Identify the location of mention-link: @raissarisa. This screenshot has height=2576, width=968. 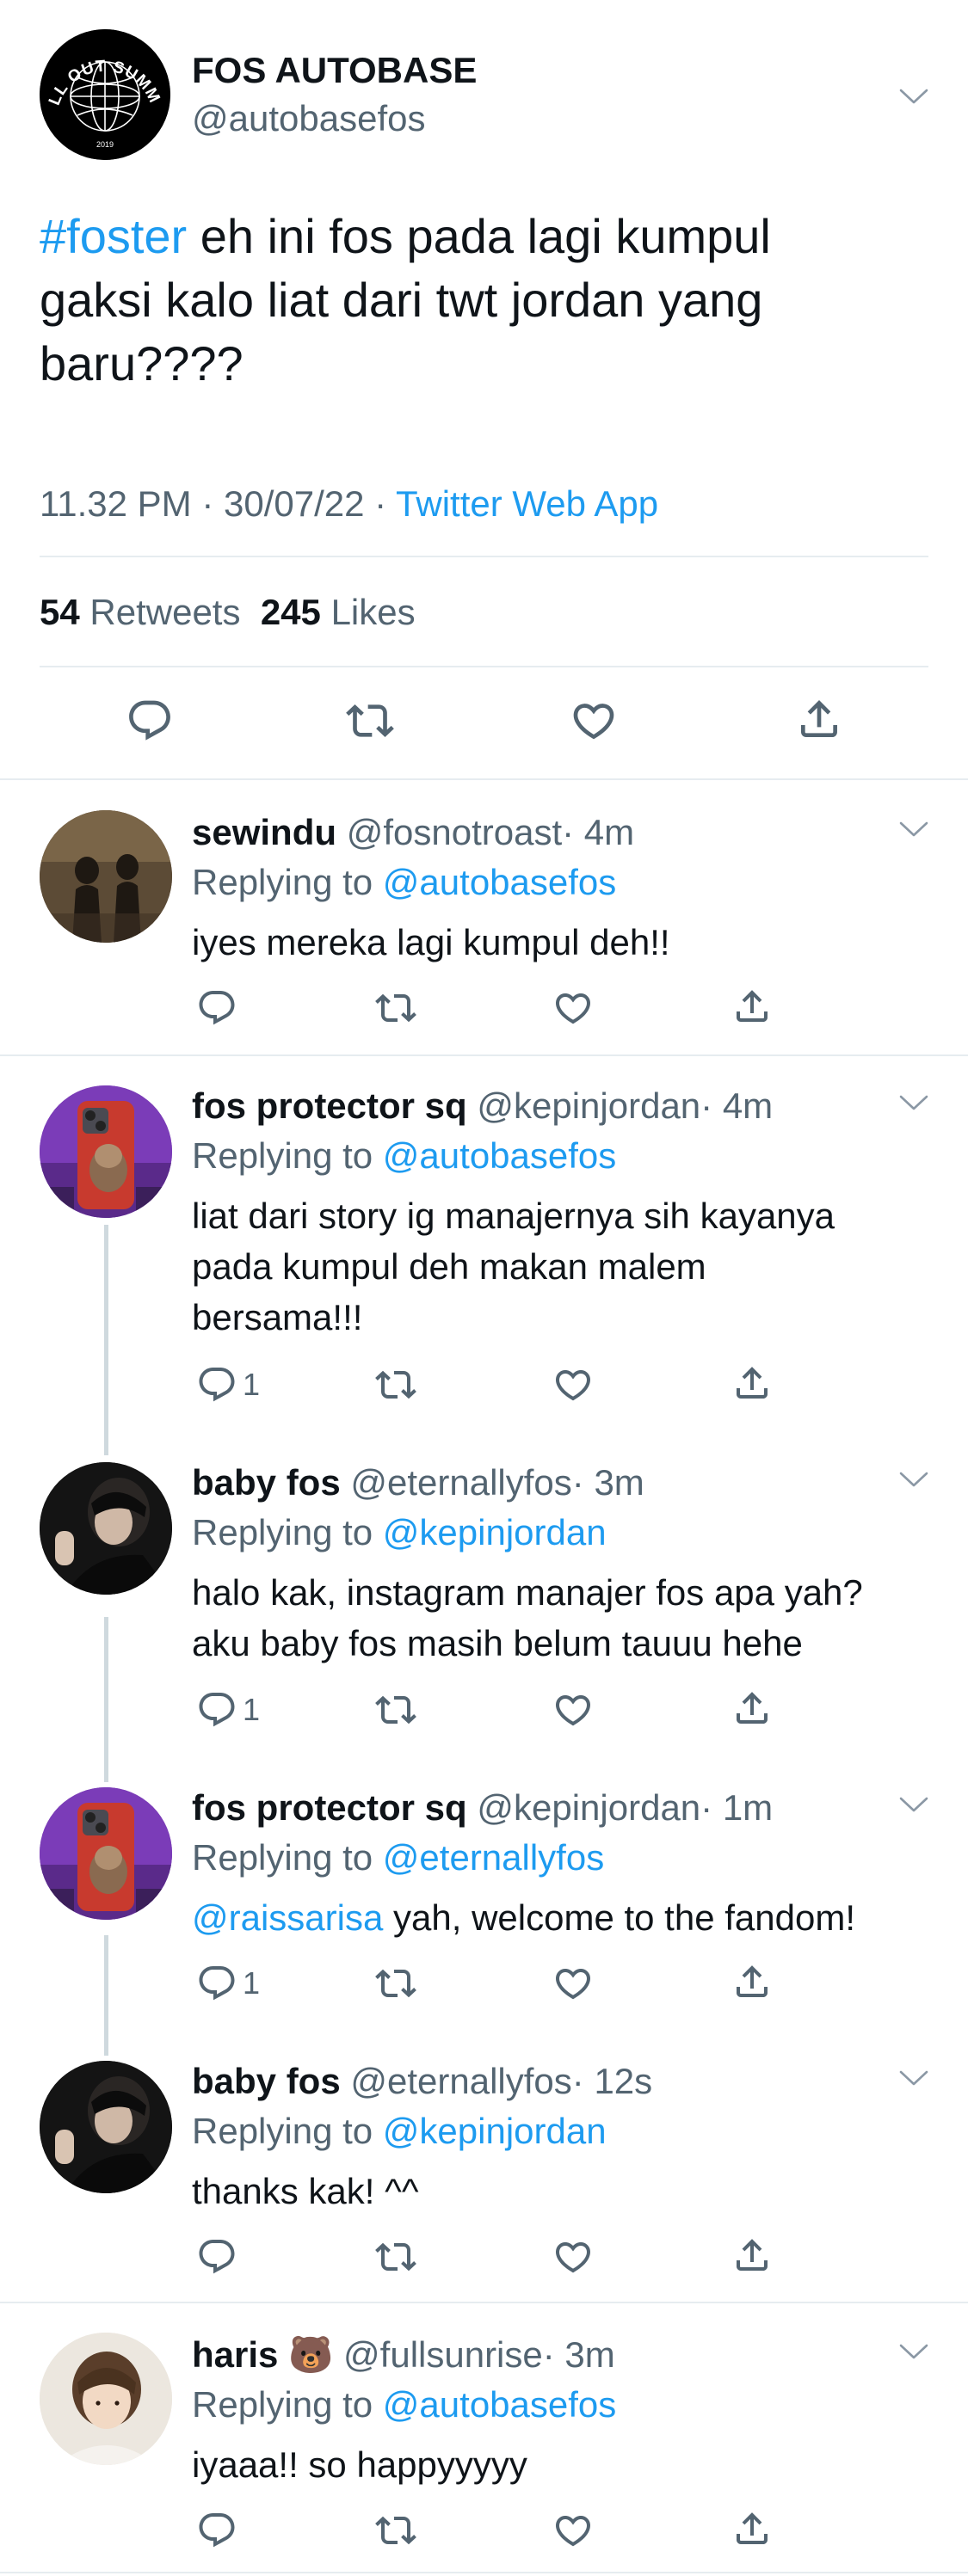
(287, 1917).